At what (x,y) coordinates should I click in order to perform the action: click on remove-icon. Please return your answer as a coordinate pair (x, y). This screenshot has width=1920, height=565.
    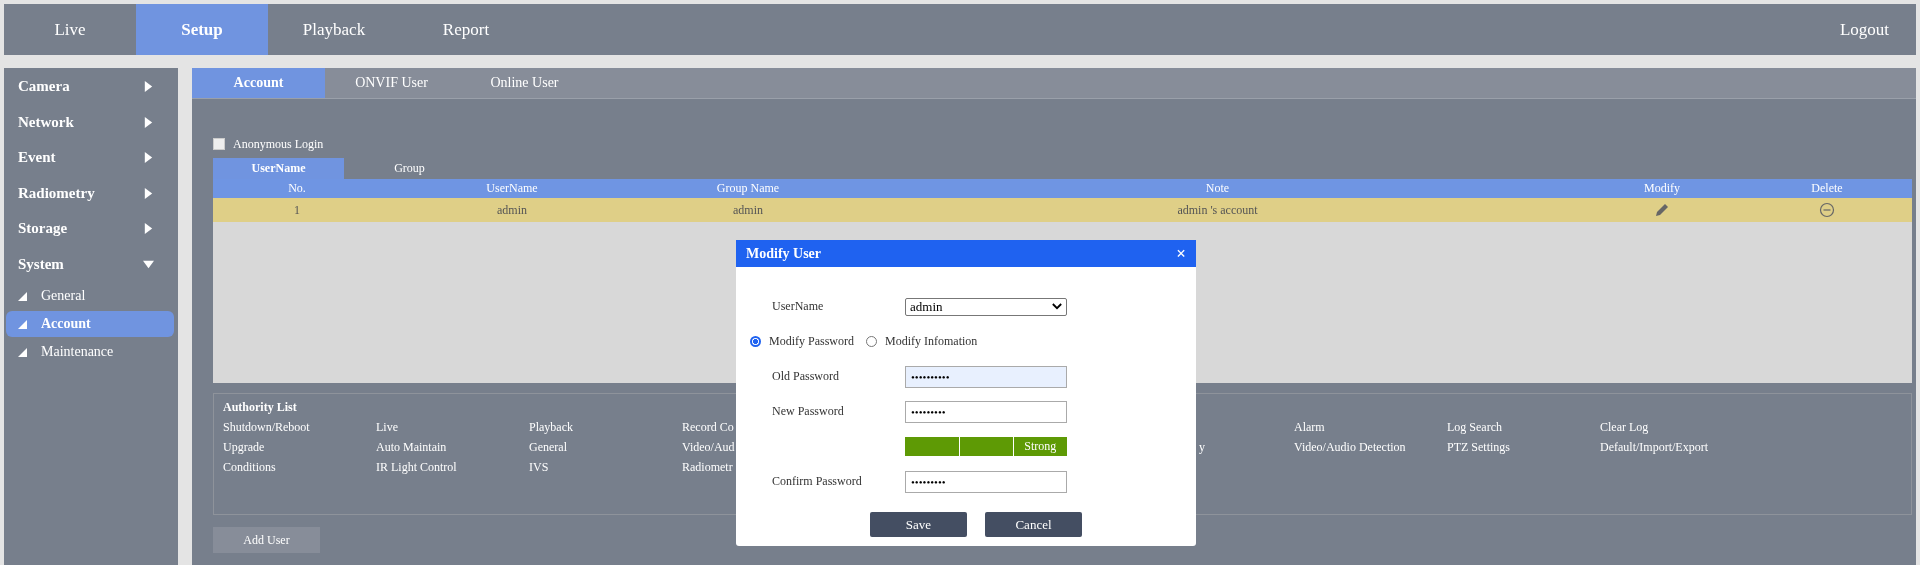
    Looking at the image, I should click on (1827, 210).